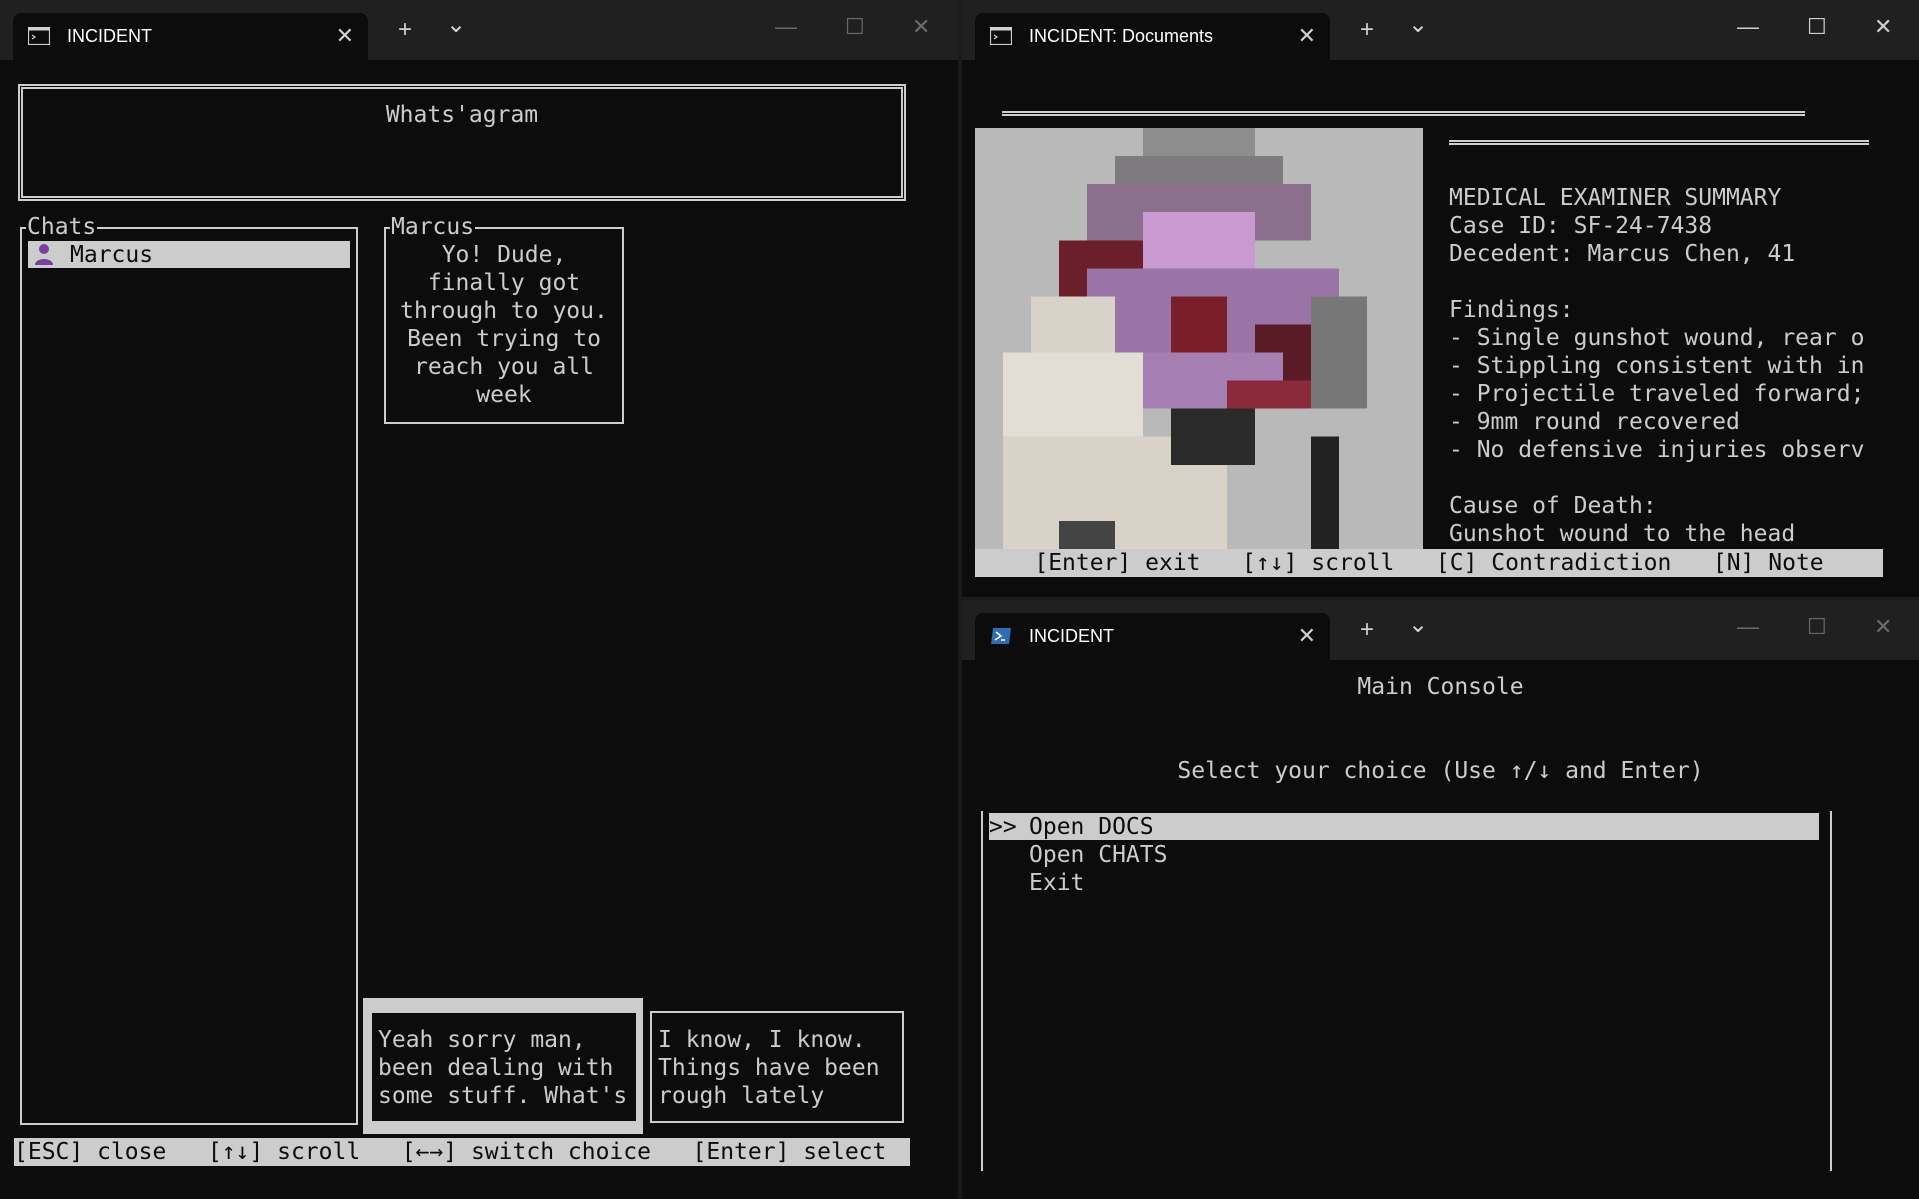 Image resolution: width=1919 pixels, height=1199 pixels. Describe the element at coordinates (1657, 338) in the screenshot. I see `doc-line: - Single gunshot wound, rear o` at that location.